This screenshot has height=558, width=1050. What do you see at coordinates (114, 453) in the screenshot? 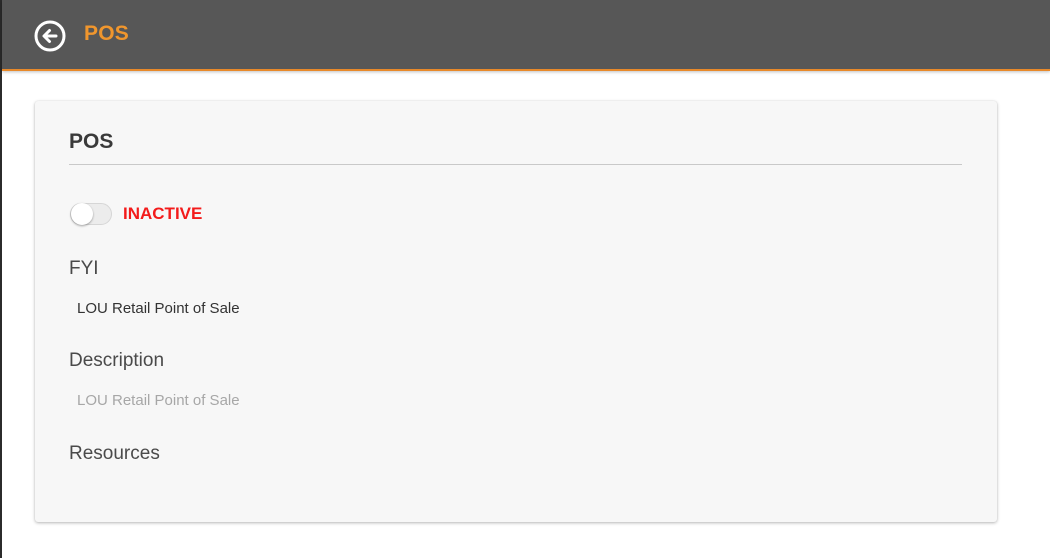
I see `resources-label: Resources` at bounding box center [114, 453].